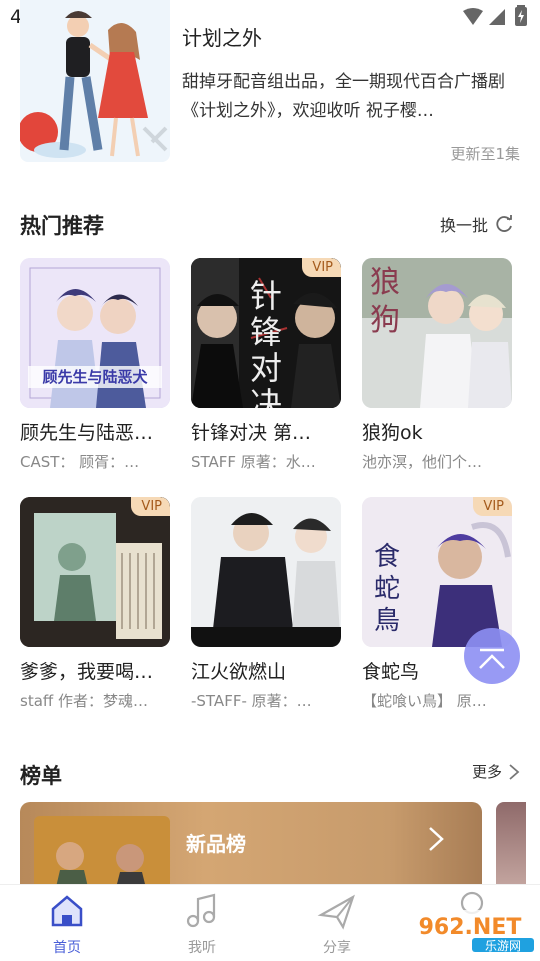  Describe the element at coordinates (437, 572) in the screenshot. I see `hot-item-cover: 食蛇鳥 VIP` at that location.